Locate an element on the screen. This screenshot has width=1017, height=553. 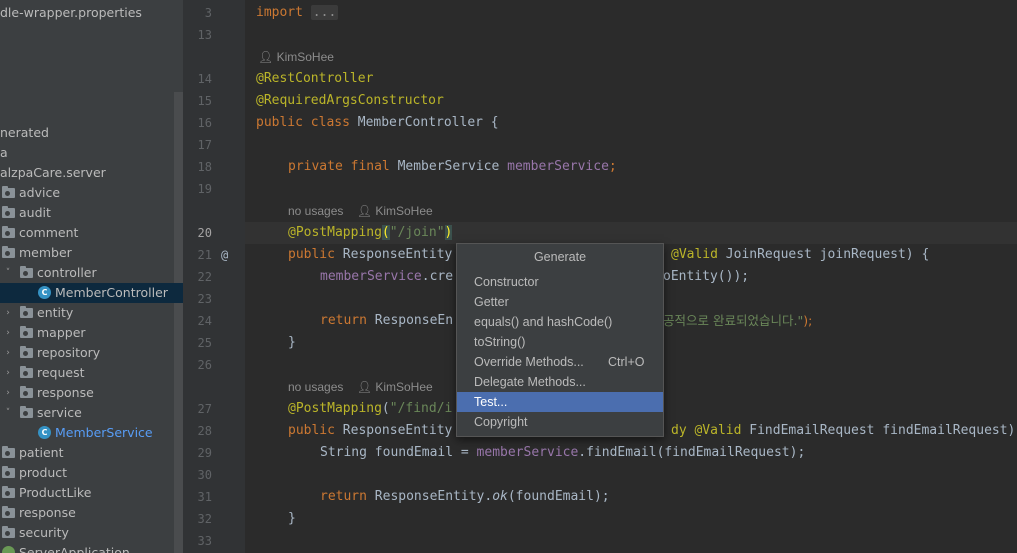
tree-item-product: product is located at coordinates (91, 473).